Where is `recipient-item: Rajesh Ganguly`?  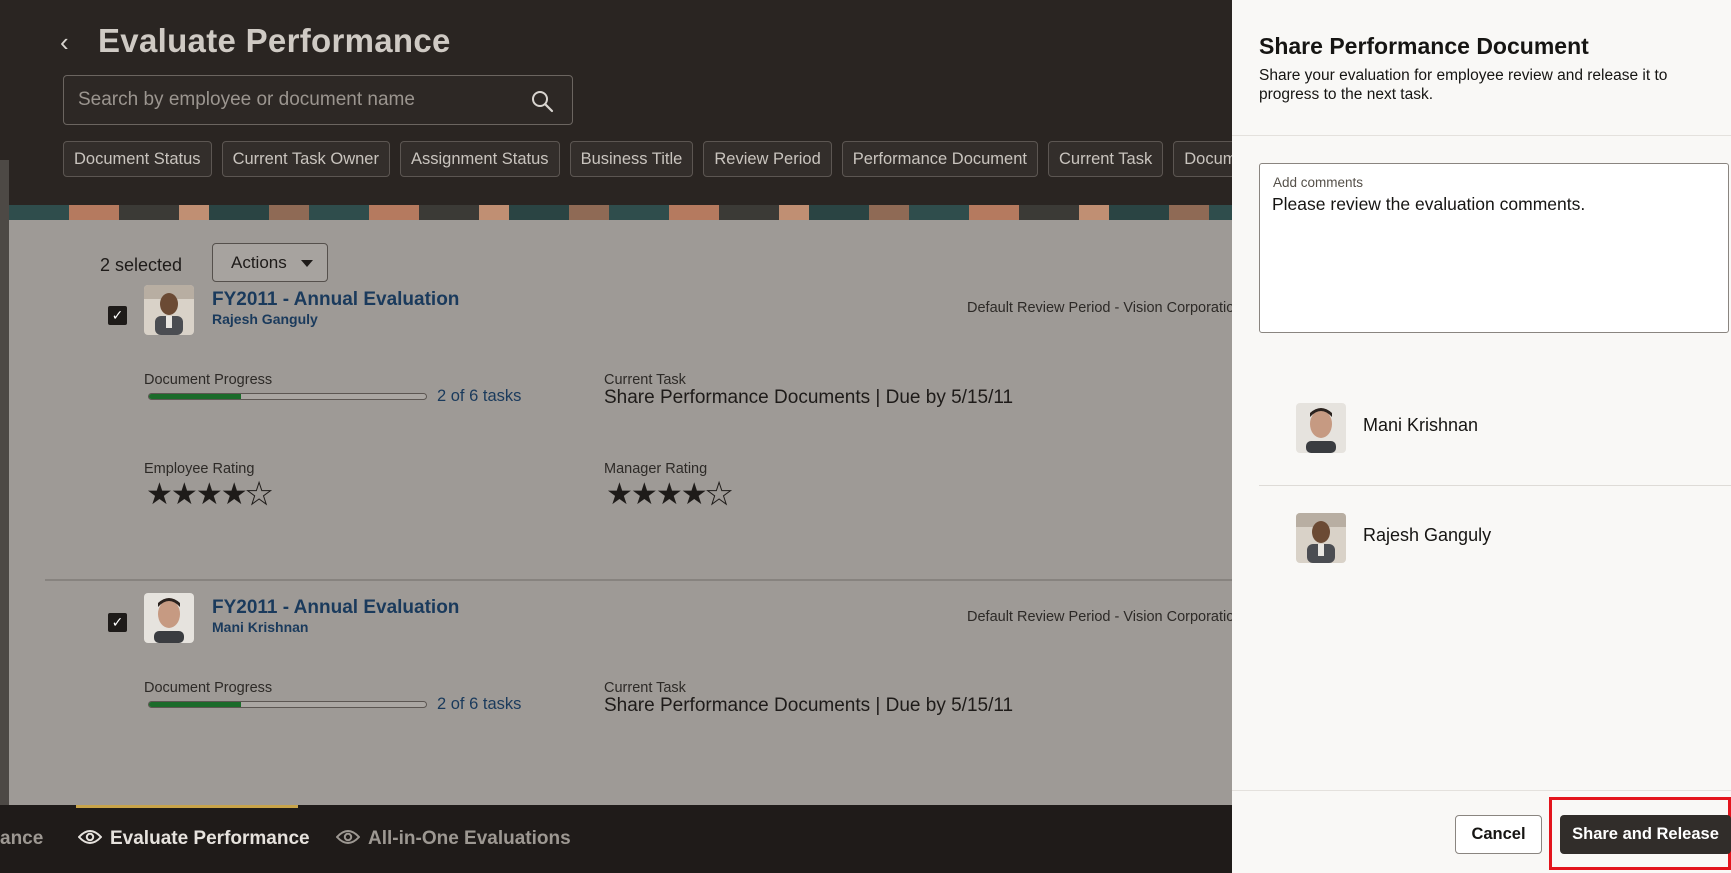 recipient-item: Rajesh Ganguly is located at coordinates (1495, 540).